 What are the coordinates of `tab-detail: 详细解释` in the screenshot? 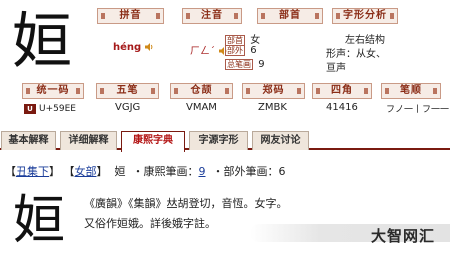 It's located at (88, 140).